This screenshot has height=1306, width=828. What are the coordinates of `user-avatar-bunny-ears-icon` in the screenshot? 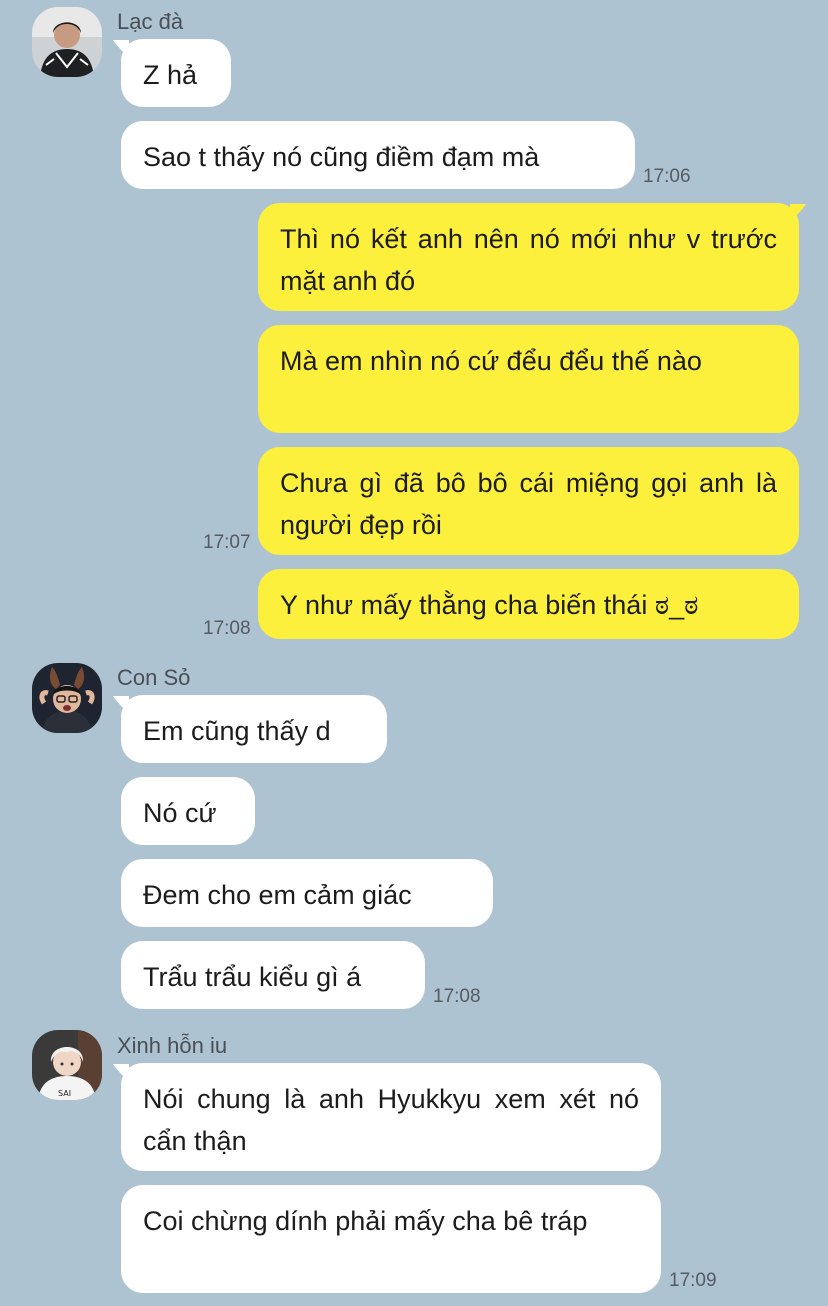 It's located at (67, 698).